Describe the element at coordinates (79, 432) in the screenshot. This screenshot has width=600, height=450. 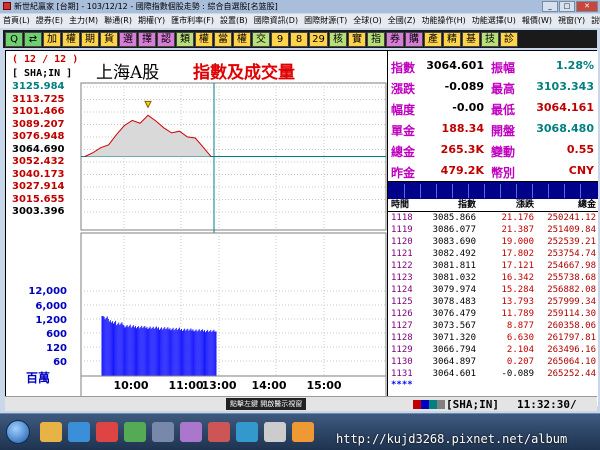
I see `browser-icon` at that location.